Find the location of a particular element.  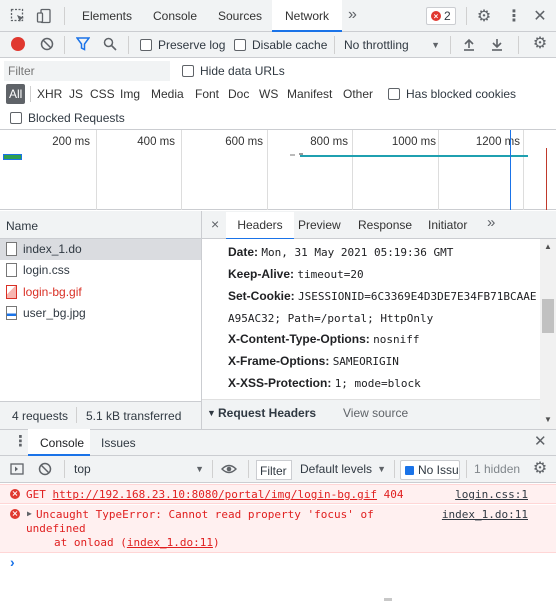

drawer-menu-icon: ⋮ is located at coordinates (20, 441).